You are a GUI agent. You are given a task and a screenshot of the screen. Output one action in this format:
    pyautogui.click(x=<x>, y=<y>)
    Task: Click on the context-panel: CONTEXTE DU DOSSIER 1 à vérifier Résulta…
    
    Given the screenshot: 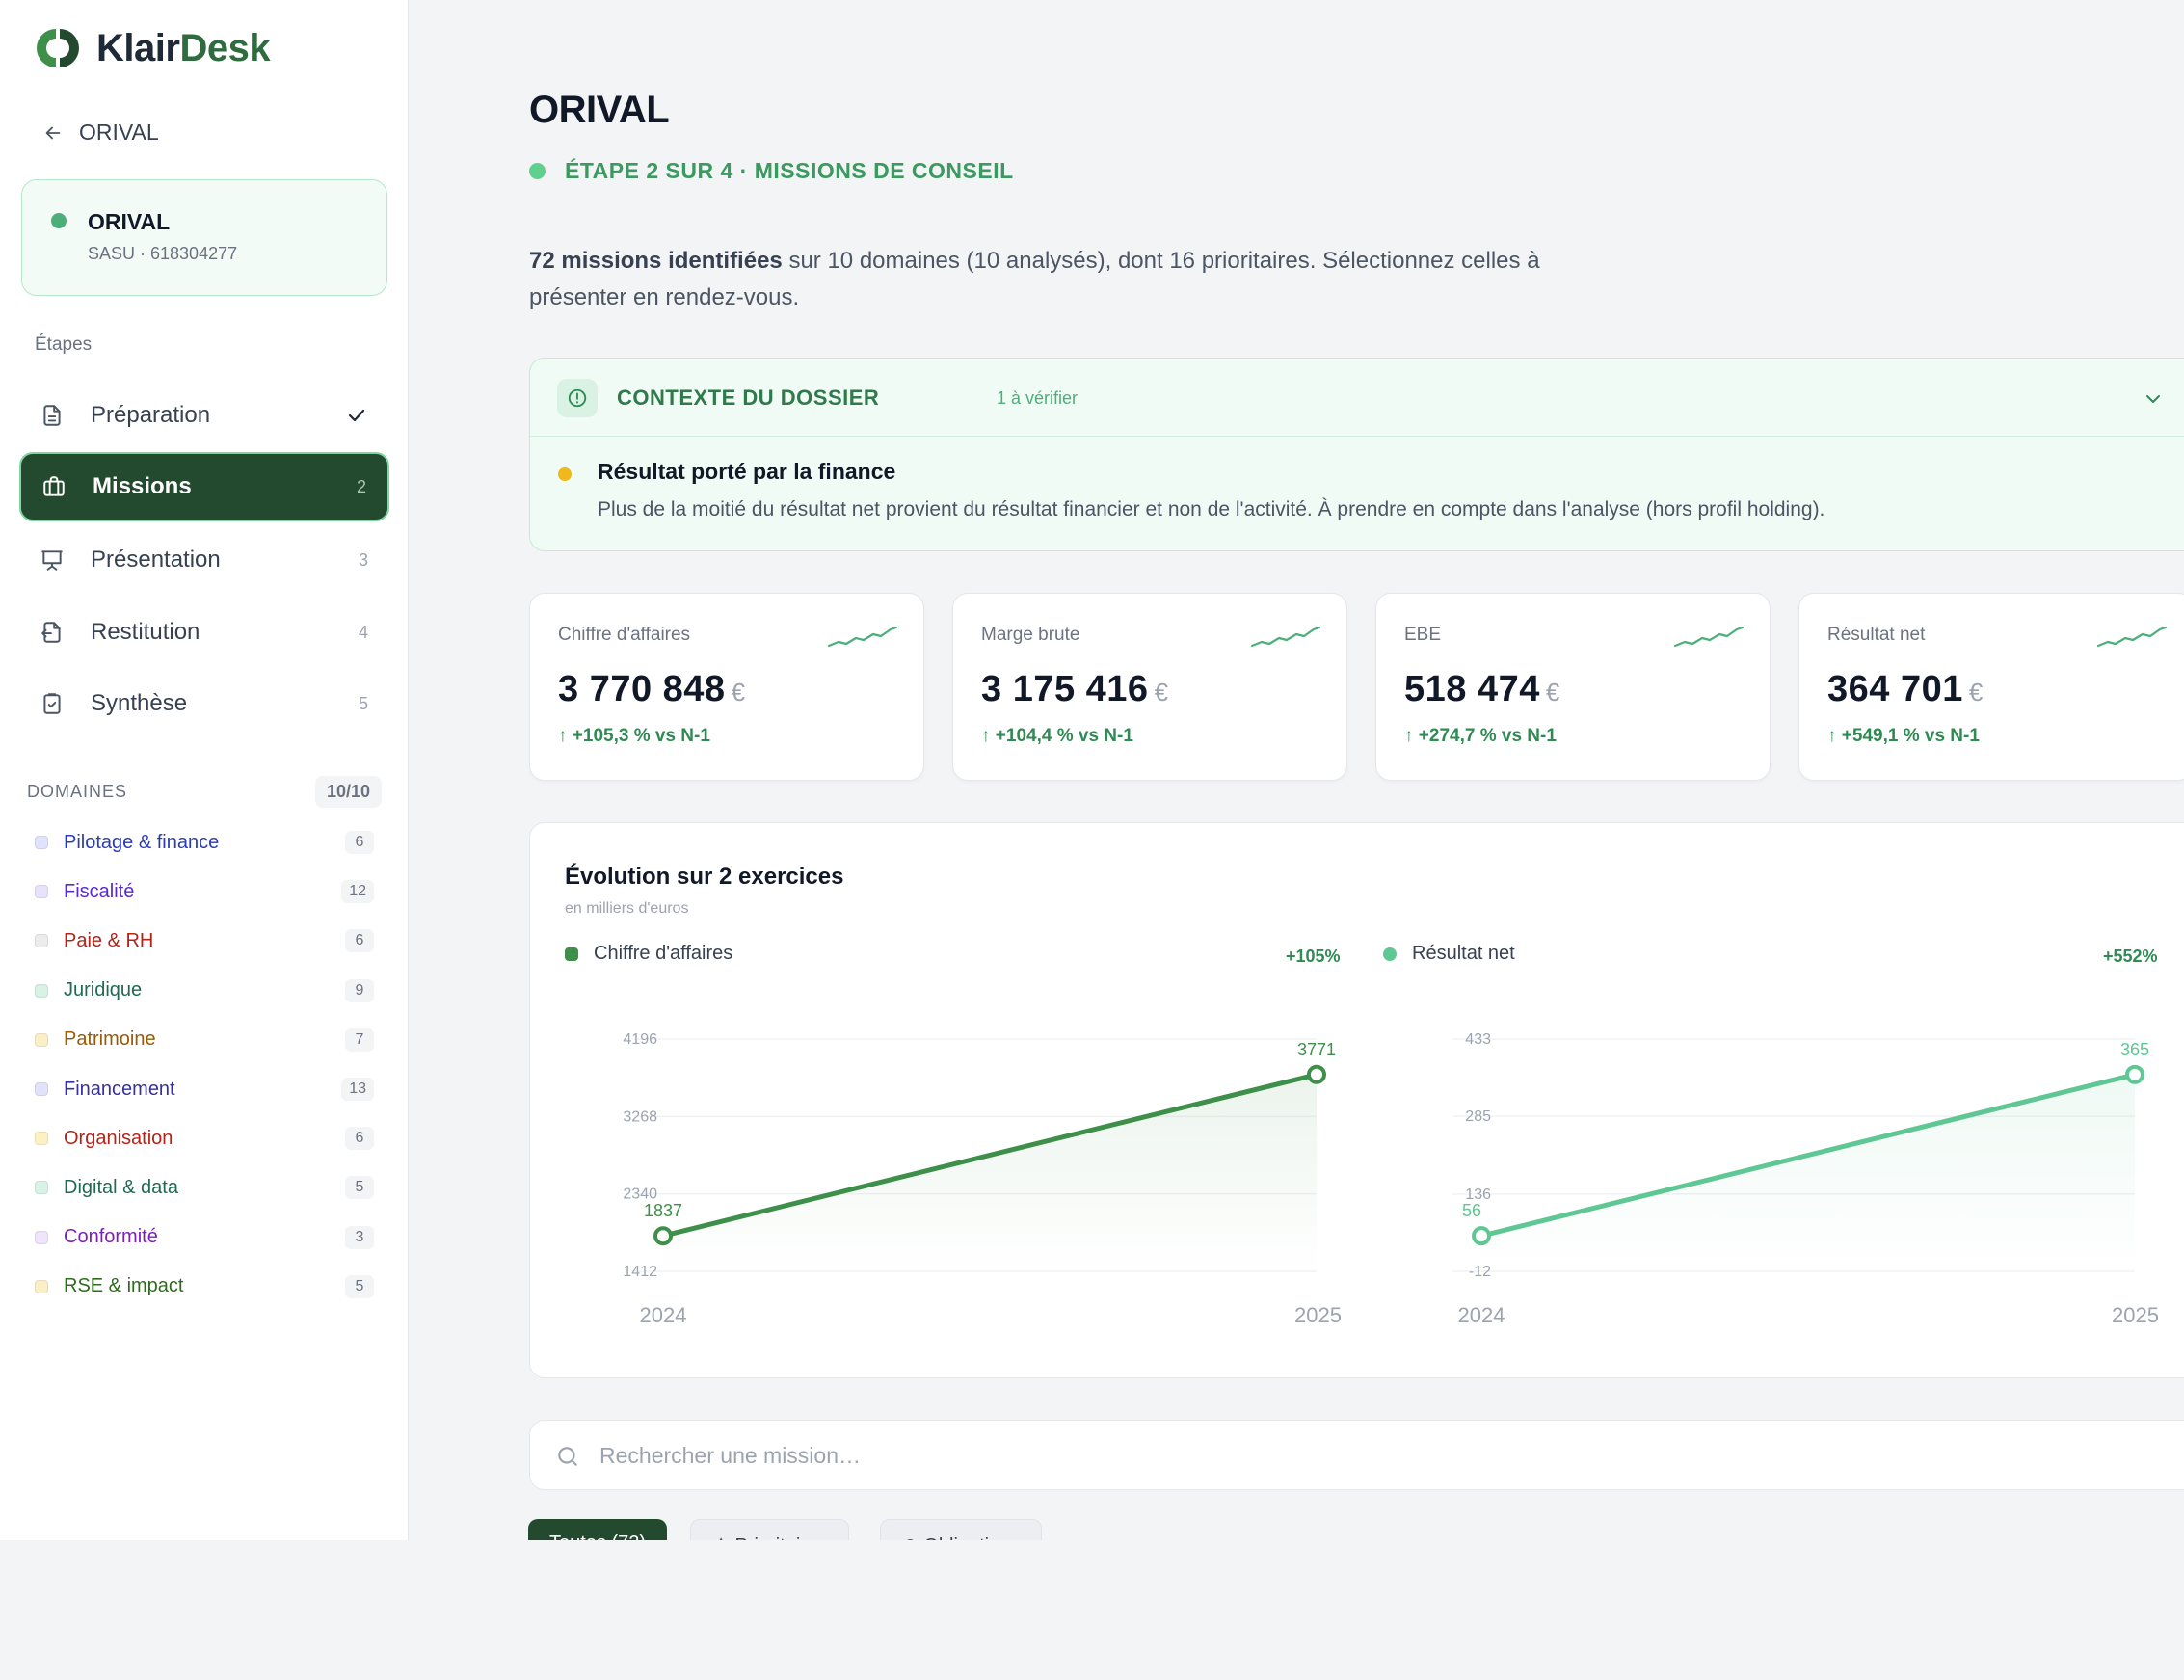 What is the action you would take?
    pyautogui.click(x=1356, y=455)
    